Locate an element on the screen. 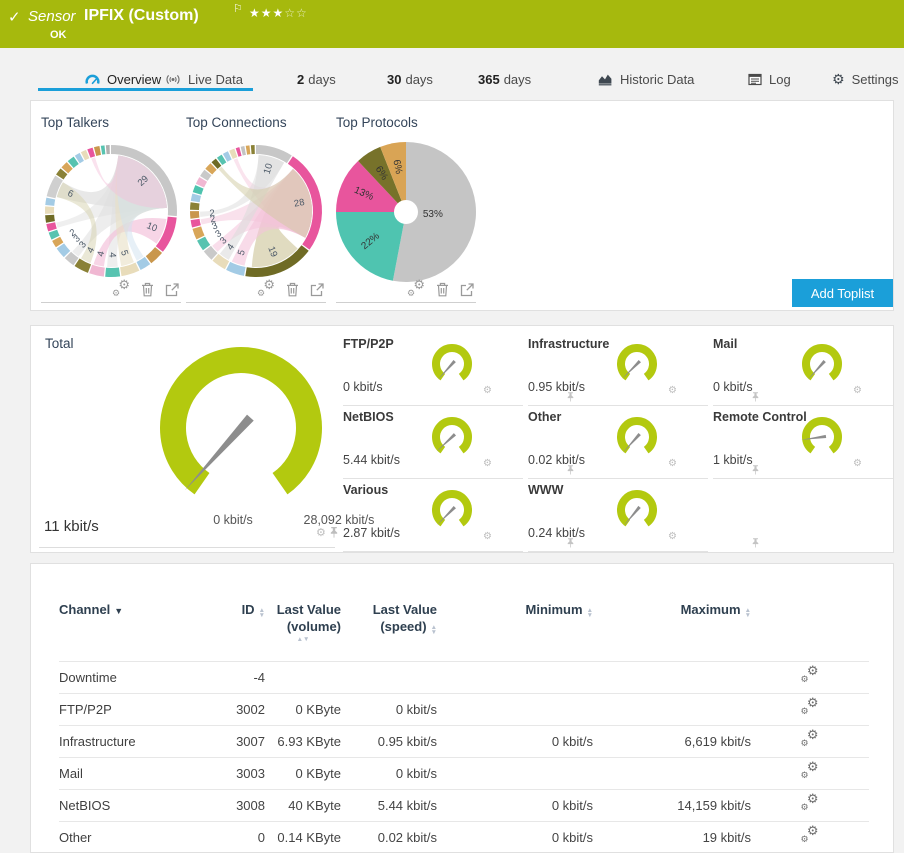  svg-text: 4 is located at coordinates (112, 255).